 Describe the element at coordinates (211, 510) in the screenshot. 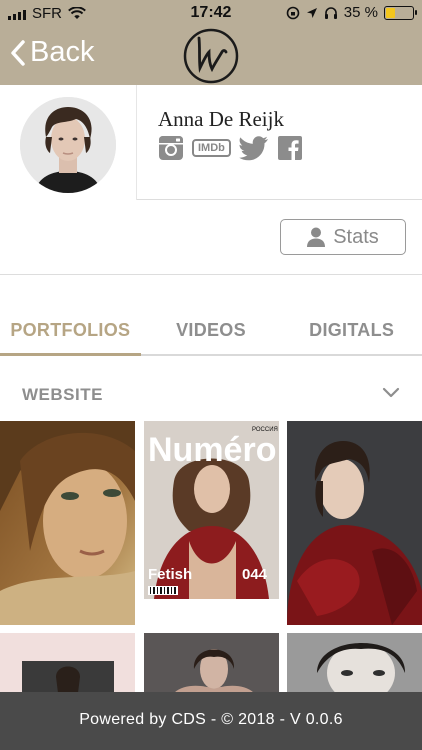

I see `magazine-cover-tile: Numéro РОССИЯ Fetish 044` at that location.